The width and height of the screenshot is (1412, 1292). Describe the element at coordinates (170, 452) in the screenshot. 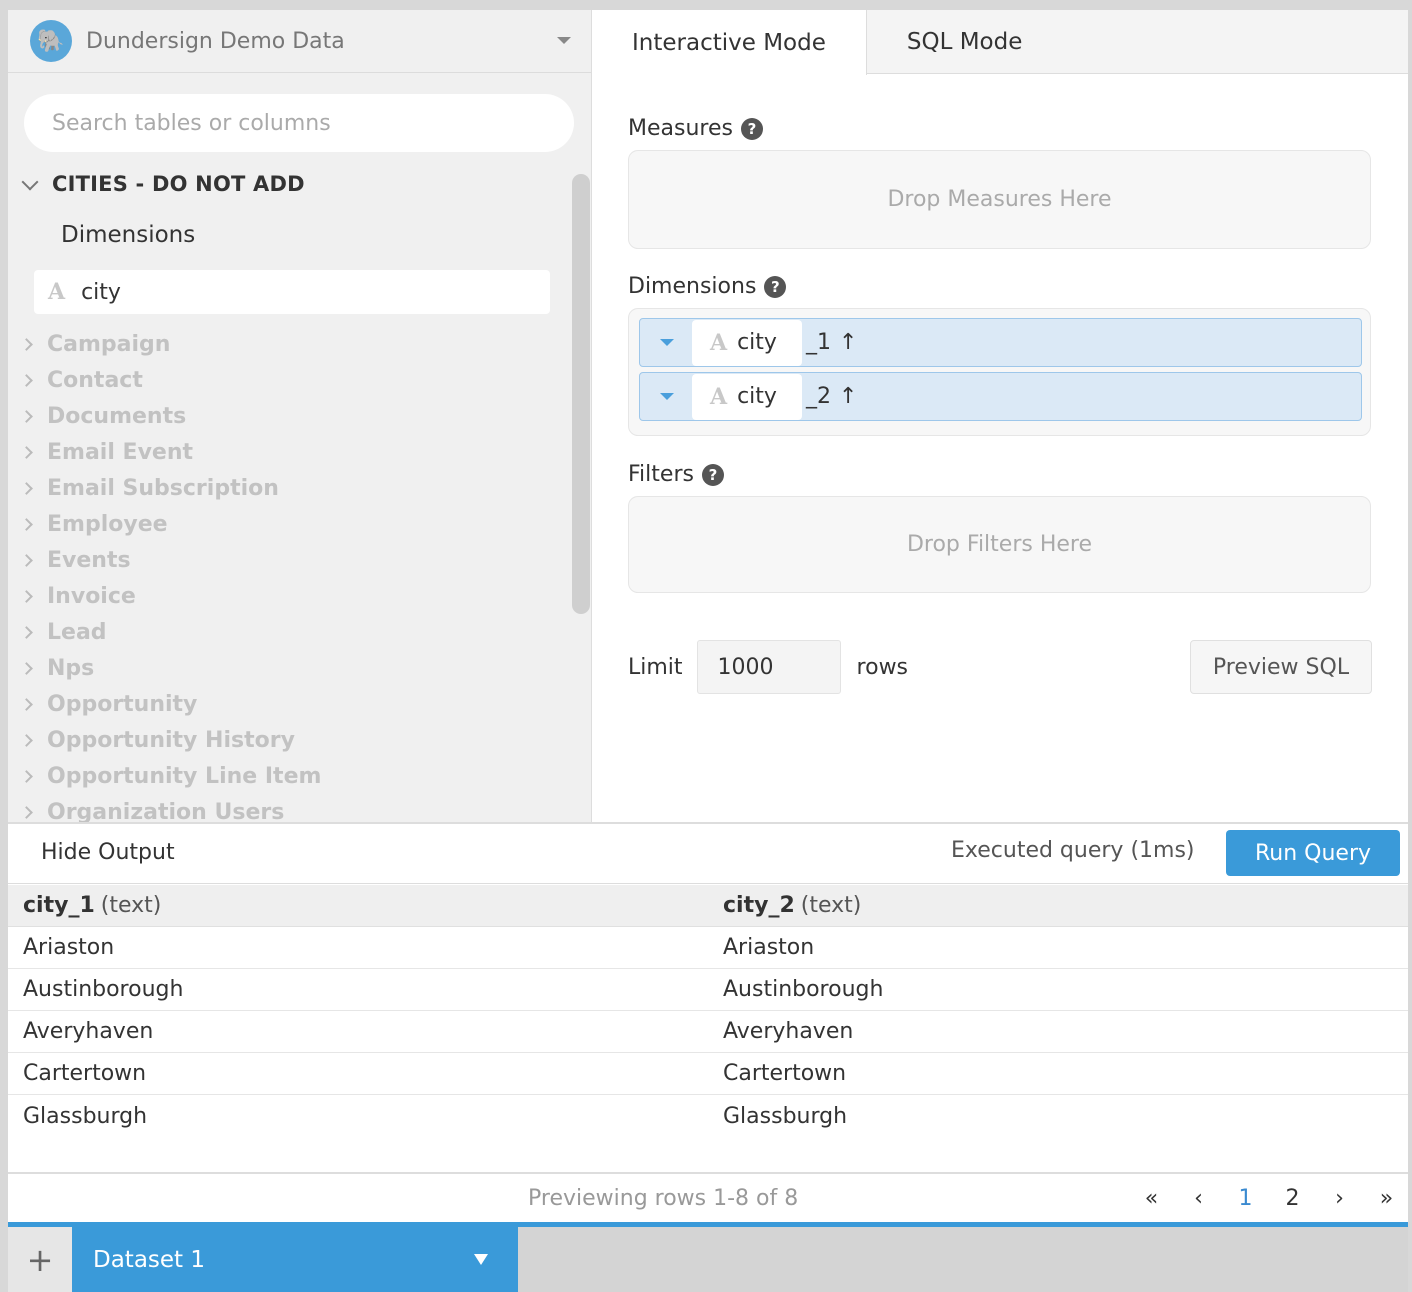

I see `table-item: Email Event` at that location.